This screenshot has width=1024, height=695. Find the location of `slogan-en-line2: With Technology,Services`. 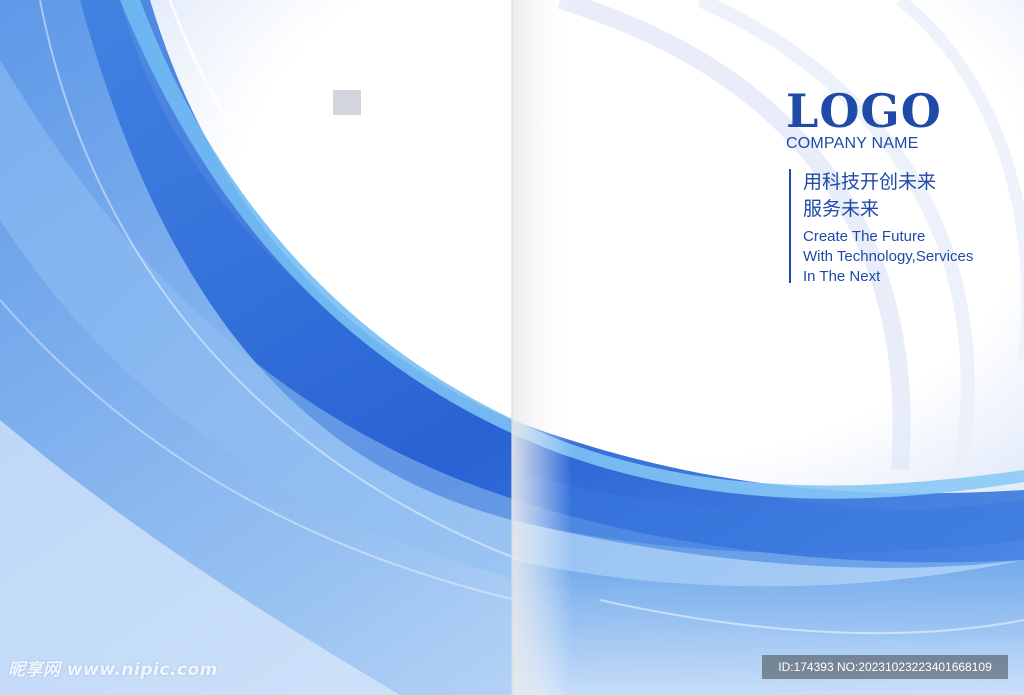

slogan-en-line2: With Technology,Services is located at coordinates (888, 256).